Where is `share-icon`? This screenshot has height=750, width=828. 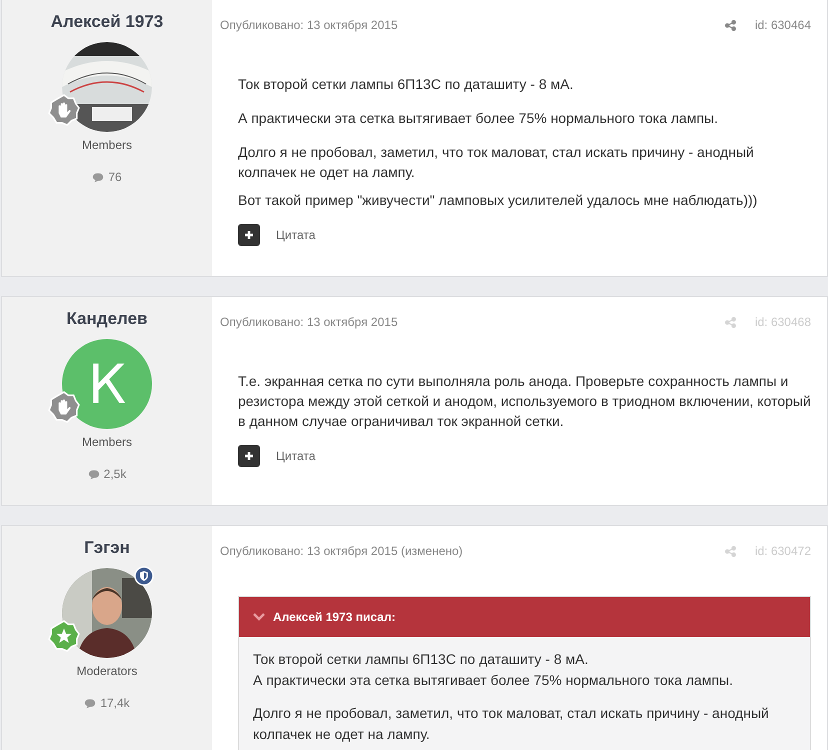 share-icon is located at coordinates (730, 25).